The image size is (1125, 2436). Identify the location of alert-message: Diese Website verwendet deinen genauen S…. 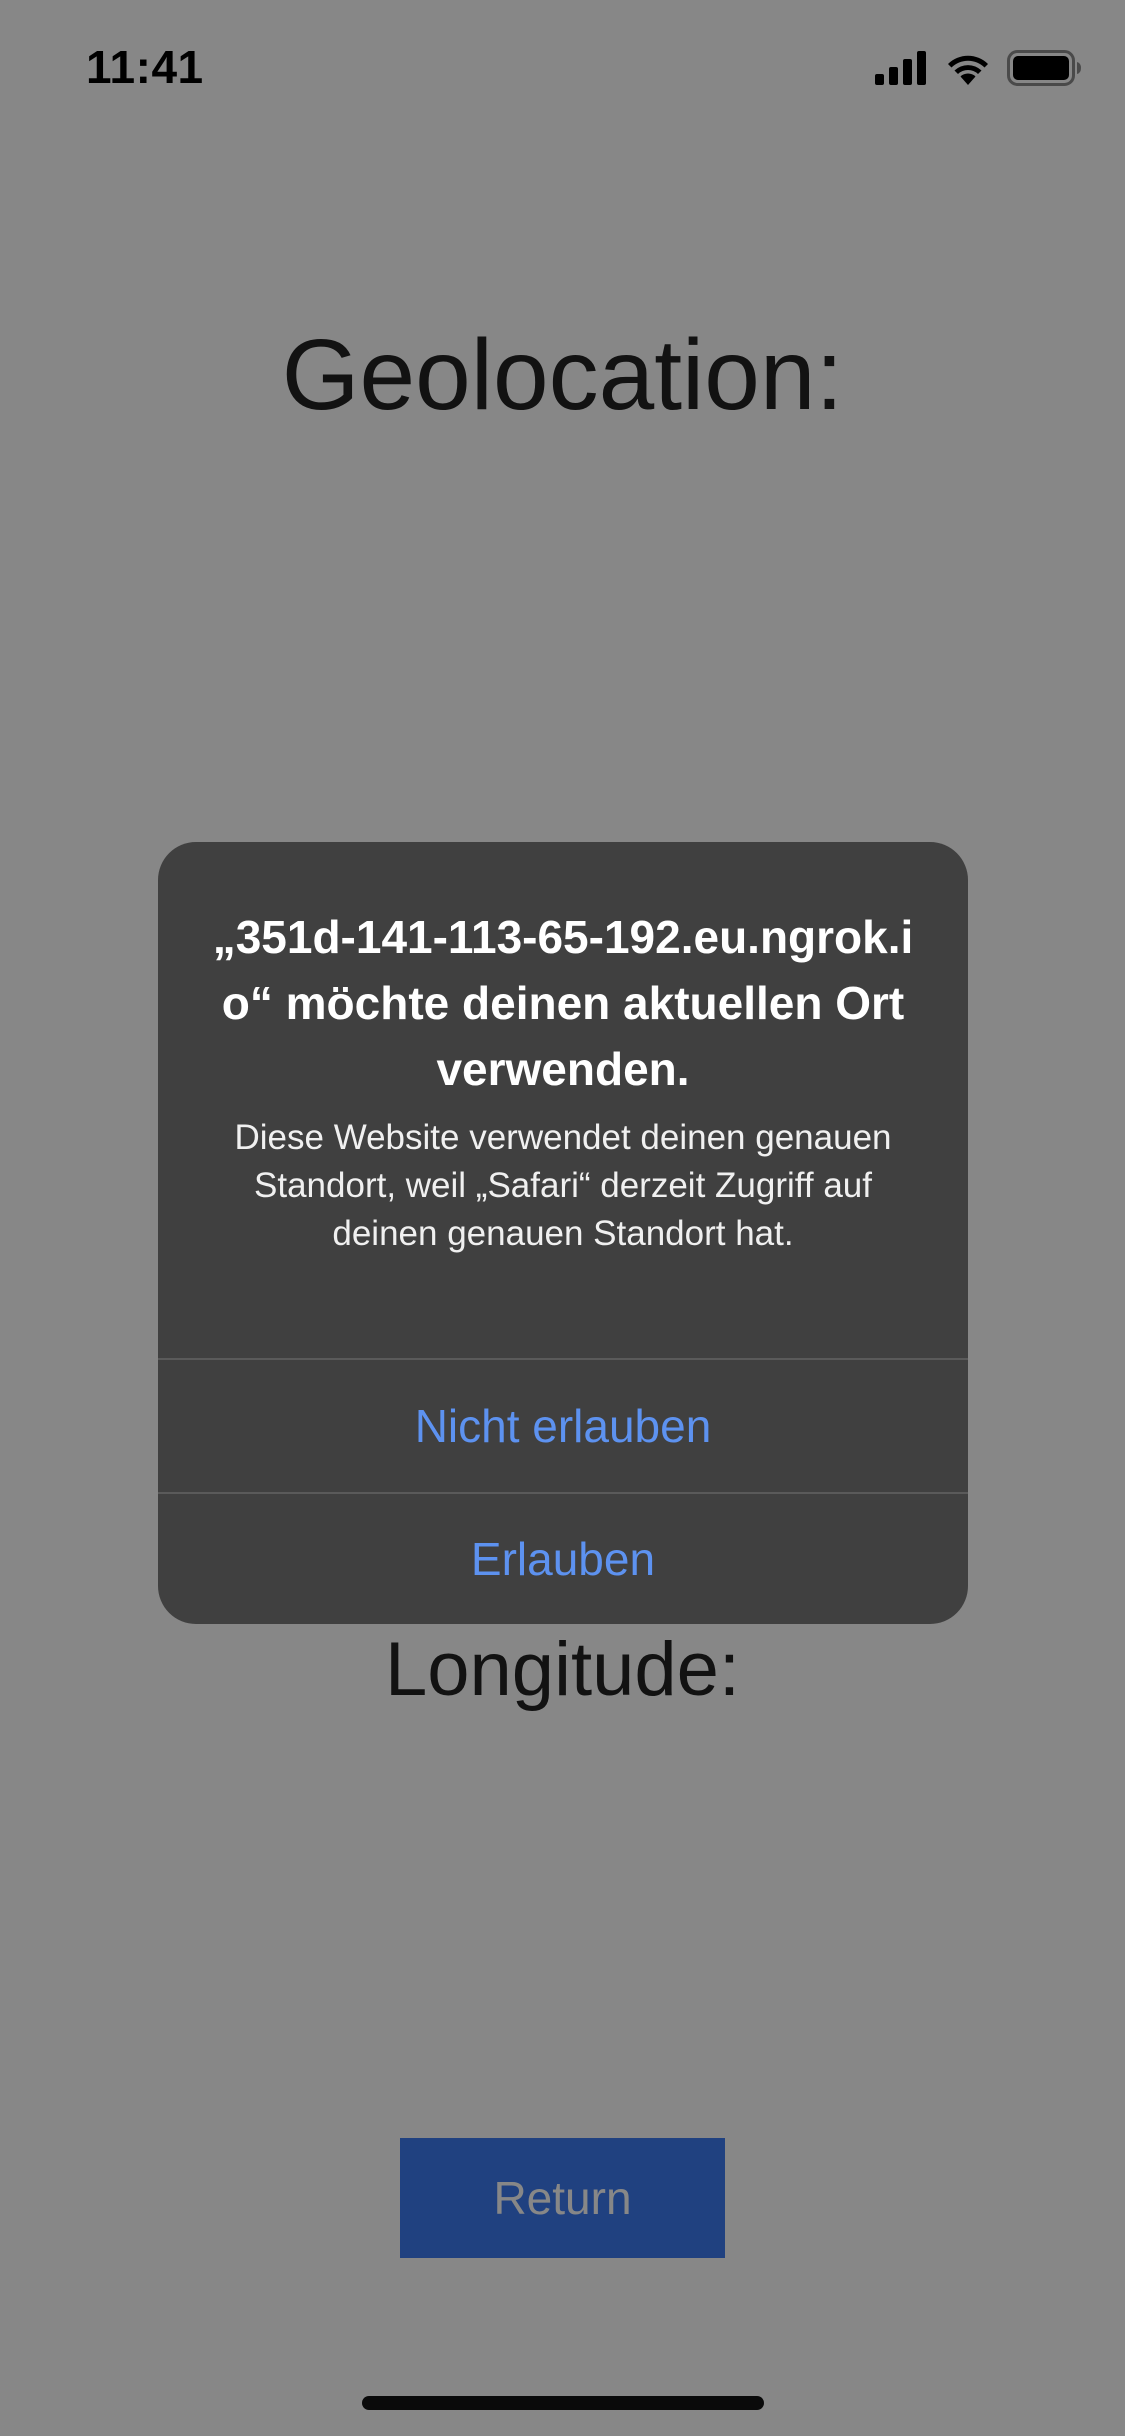
(563, 1185).